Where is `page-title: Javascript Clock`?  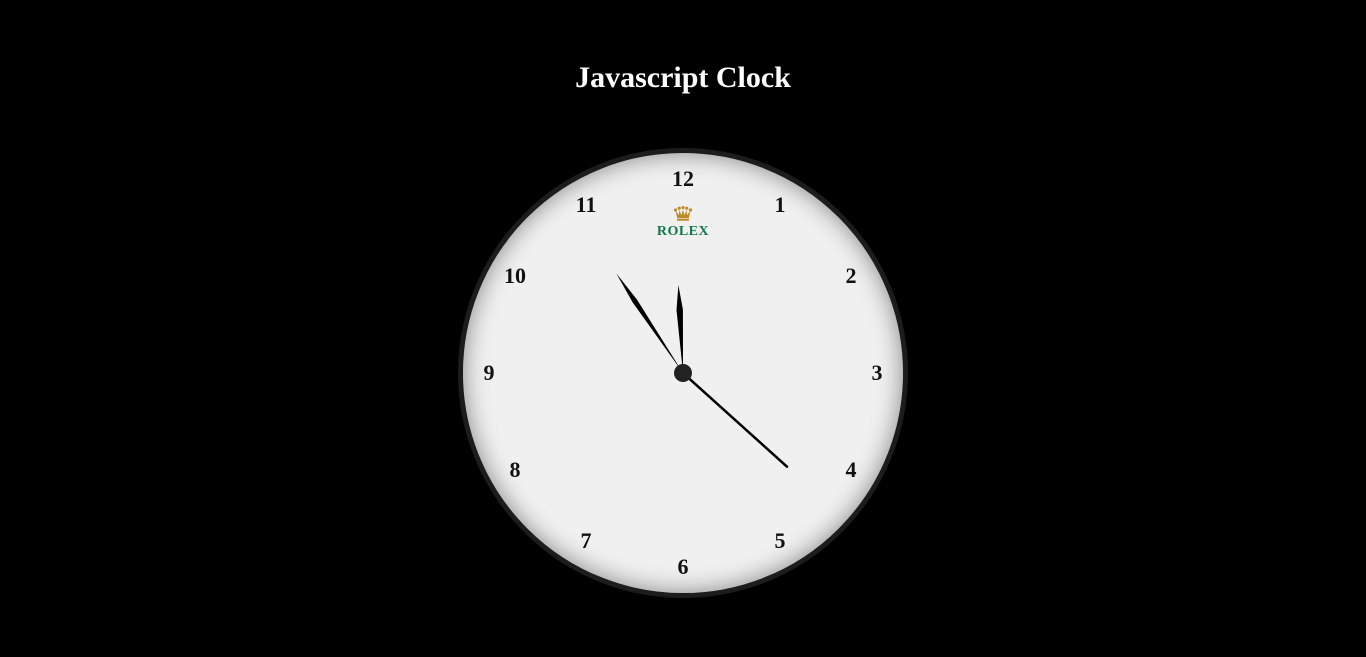 page-title: Javascript Clock is located at coordinates (683, 77).